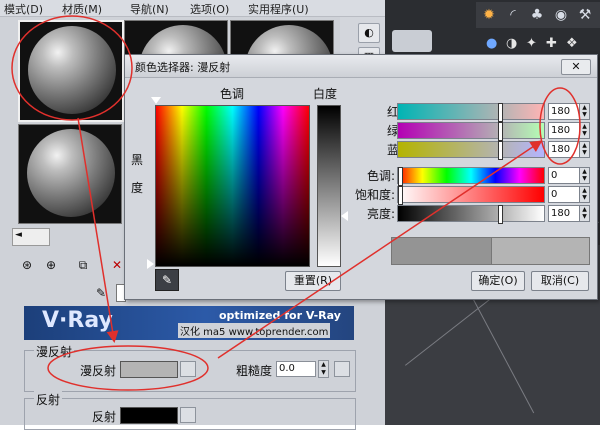 The height and width of the screenshot is (430, 600). What do you see at coordinates (137, 188) in the screenshot?
I see `blackness-label-2: 度` at bounding box center [137, 188].